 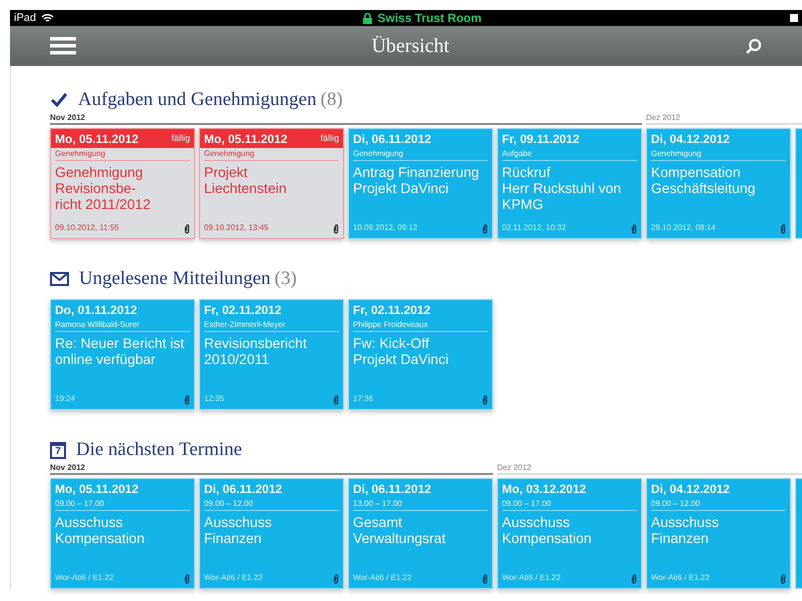 I want to click on card: Fr, 02.11.2012 Esther-Zimmerli-Meyer Revisionsbericht 2010/2011 12:35, so click(x=271, y=354).